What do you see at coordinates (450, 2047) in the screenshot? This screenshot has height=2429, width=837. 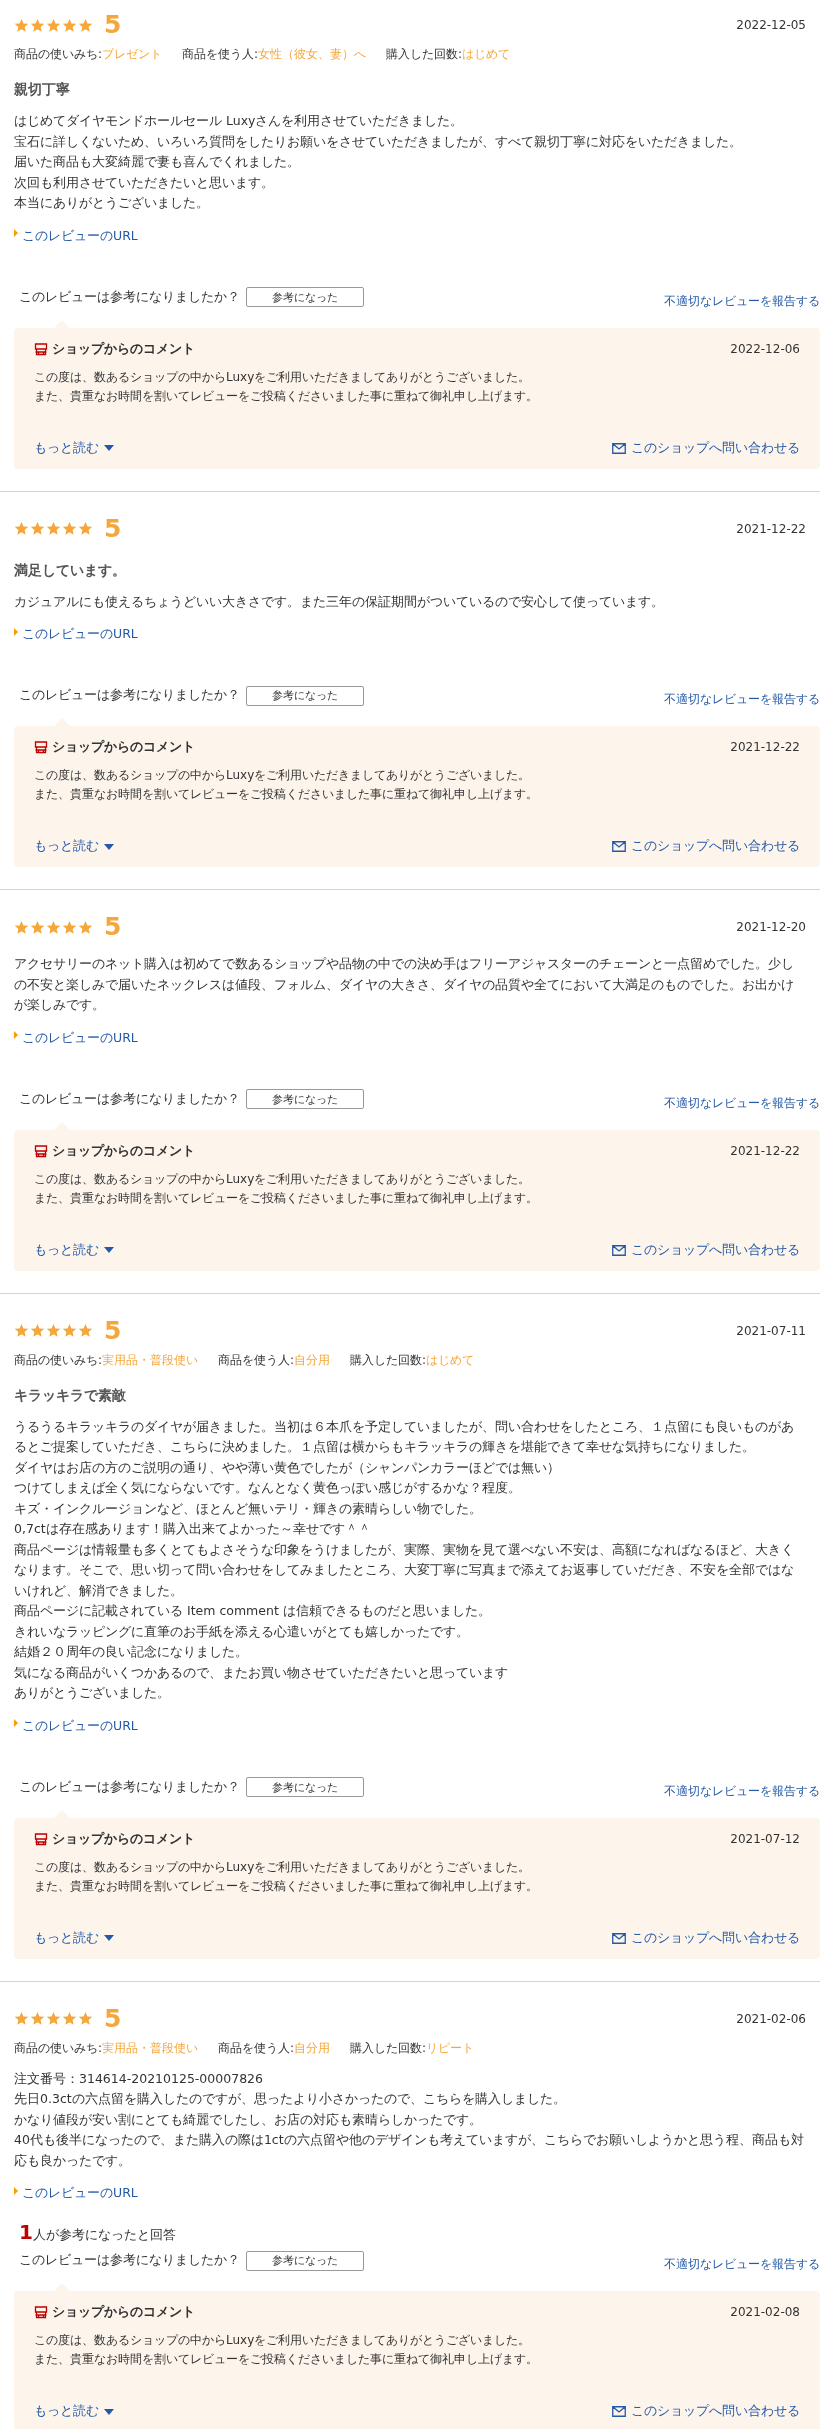 I see `meta-value: リピート` at bounding box center [450, 2047].